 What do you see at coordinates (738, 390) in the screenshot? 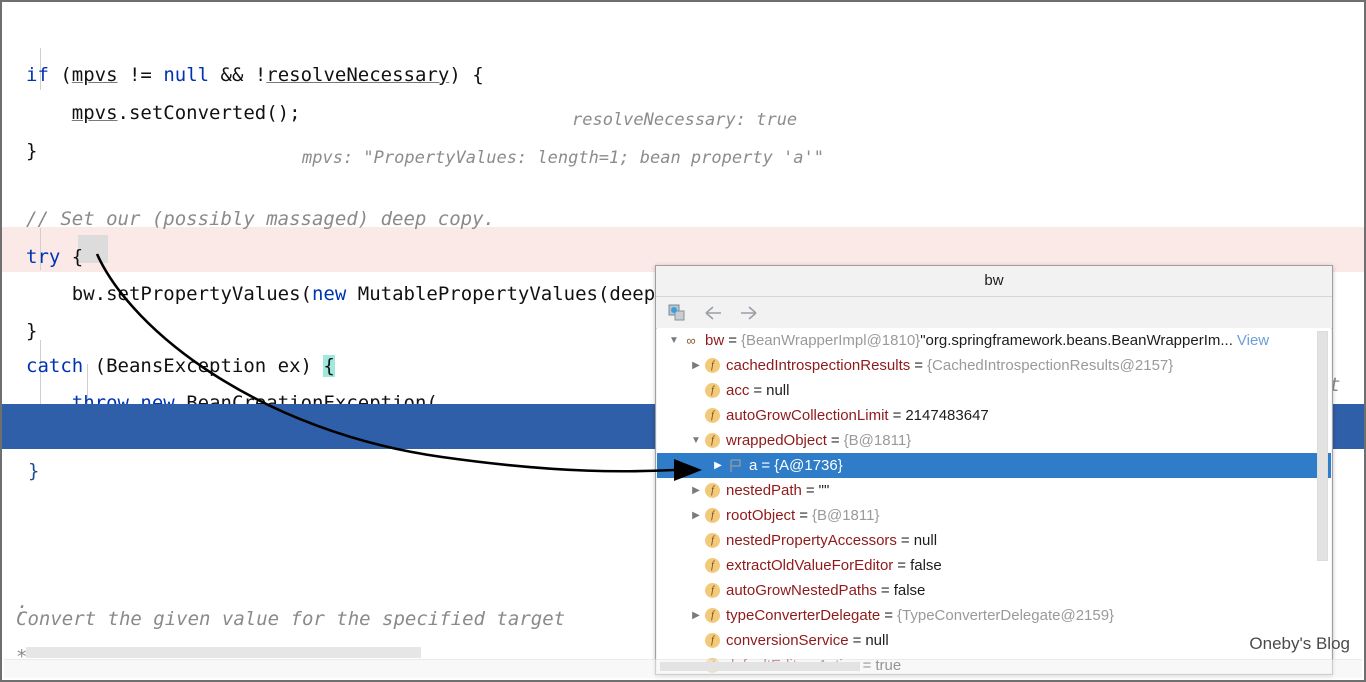
I see `variable-name: acc` at bounding box center [738, 390].